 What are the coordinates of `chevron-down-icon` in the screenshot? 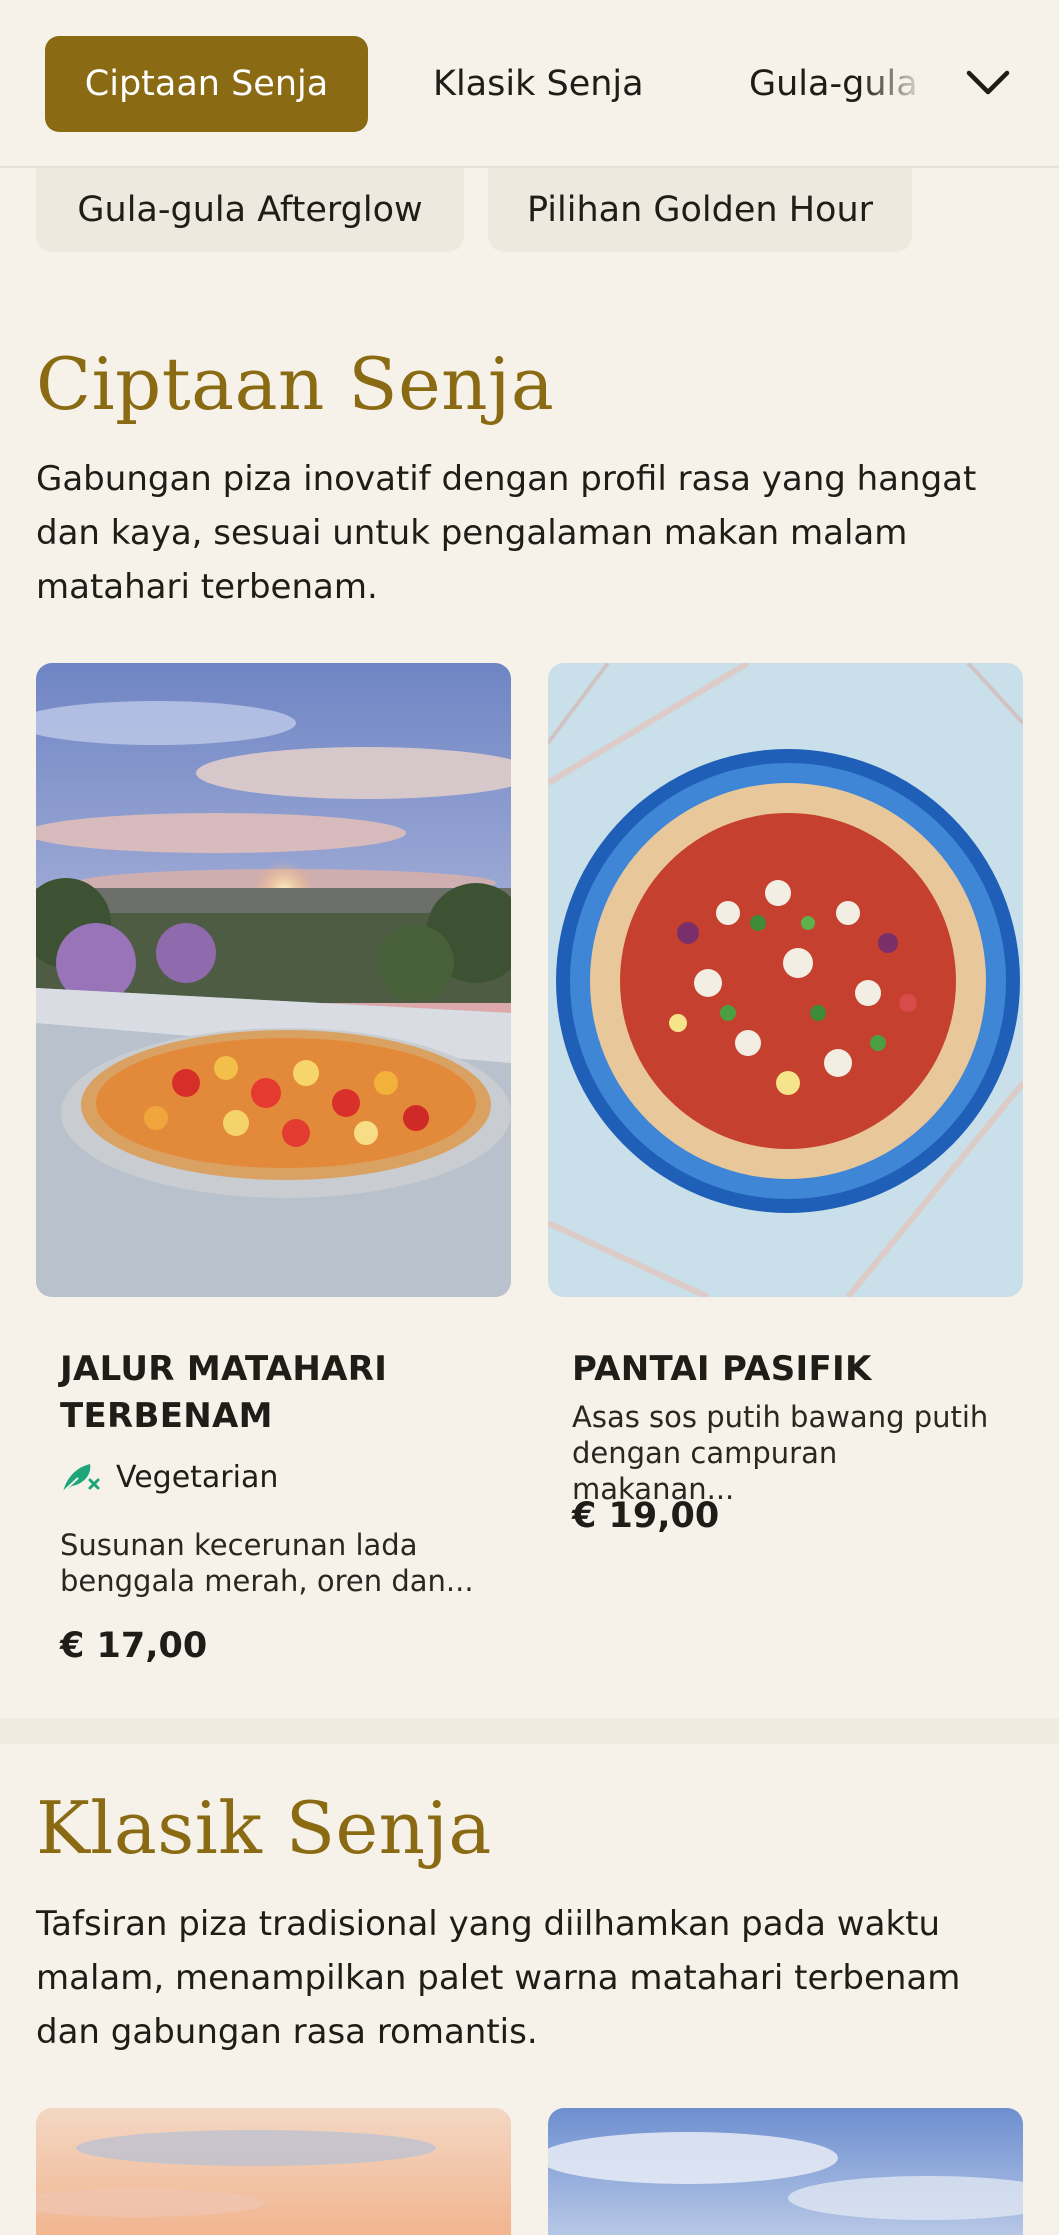 It's located at (988, 83).